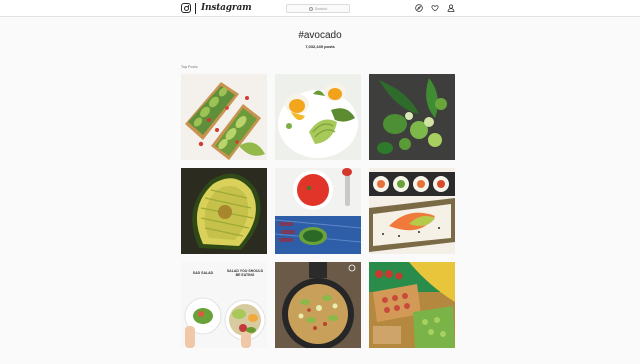 This screenshot has height=364, width=640. What do you see at coordinates (419, 8) in the screenshot?
I see `compass-icon` at bounding box center [419, 8].